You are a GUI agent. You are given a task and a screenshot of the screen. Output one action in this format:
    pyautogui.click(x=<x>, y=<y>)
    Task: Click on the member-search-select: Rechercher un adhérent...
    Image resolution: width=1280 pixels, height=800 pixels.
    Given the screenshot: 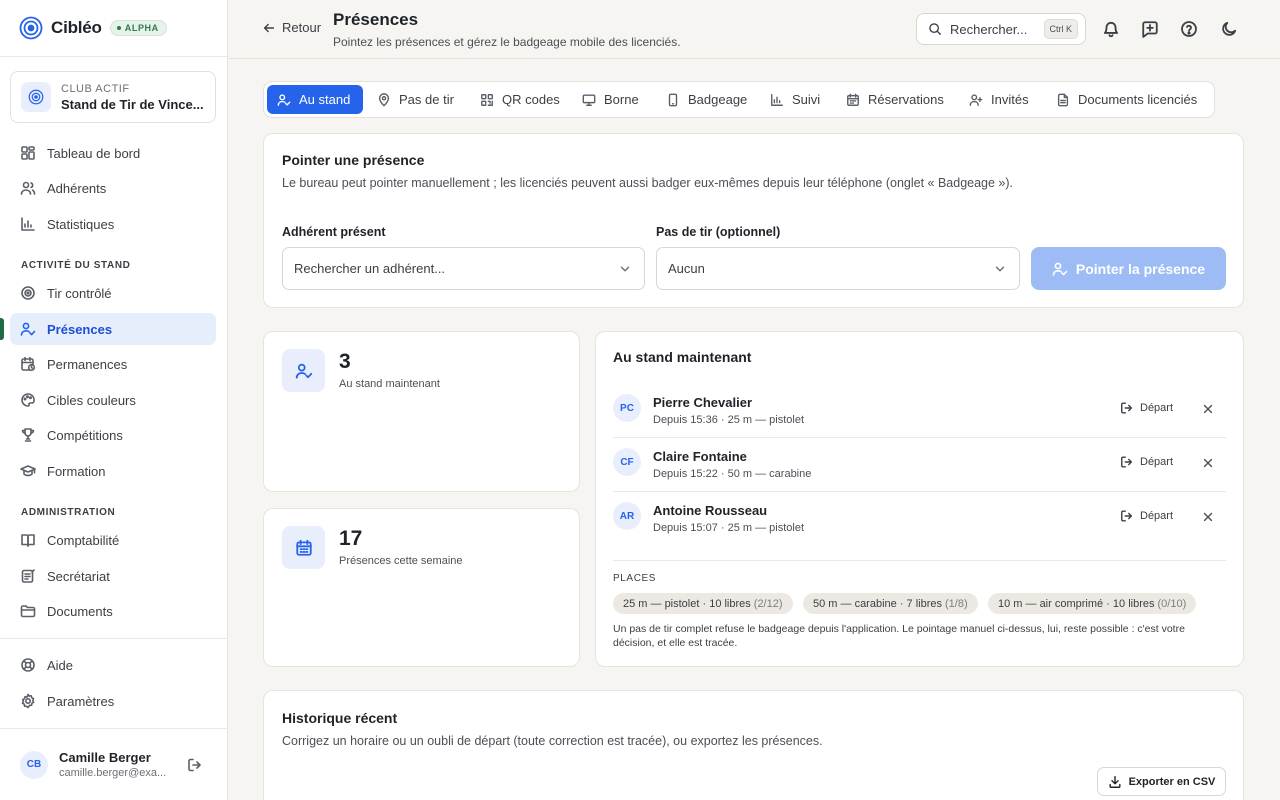 What is the action you would take?
    pyautogui.click(x=463, y=268)
    